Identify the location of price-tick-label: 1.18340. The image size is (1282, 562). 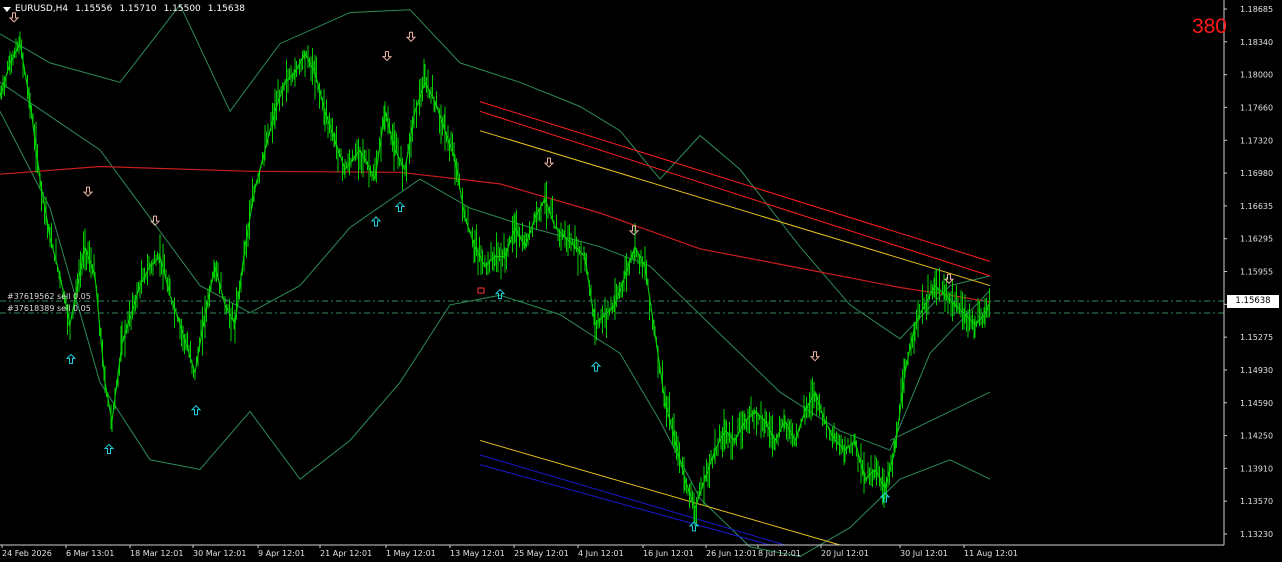
(1256, 42).